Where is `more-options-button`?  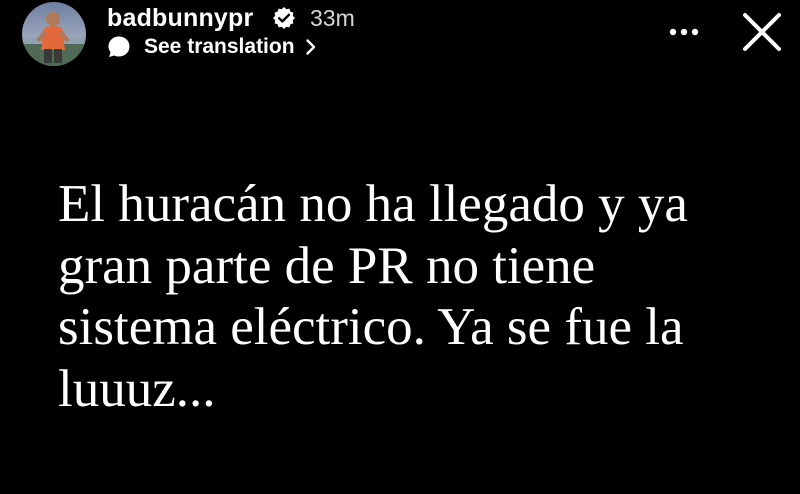 more-options-button is located at coordinates (684, 32).